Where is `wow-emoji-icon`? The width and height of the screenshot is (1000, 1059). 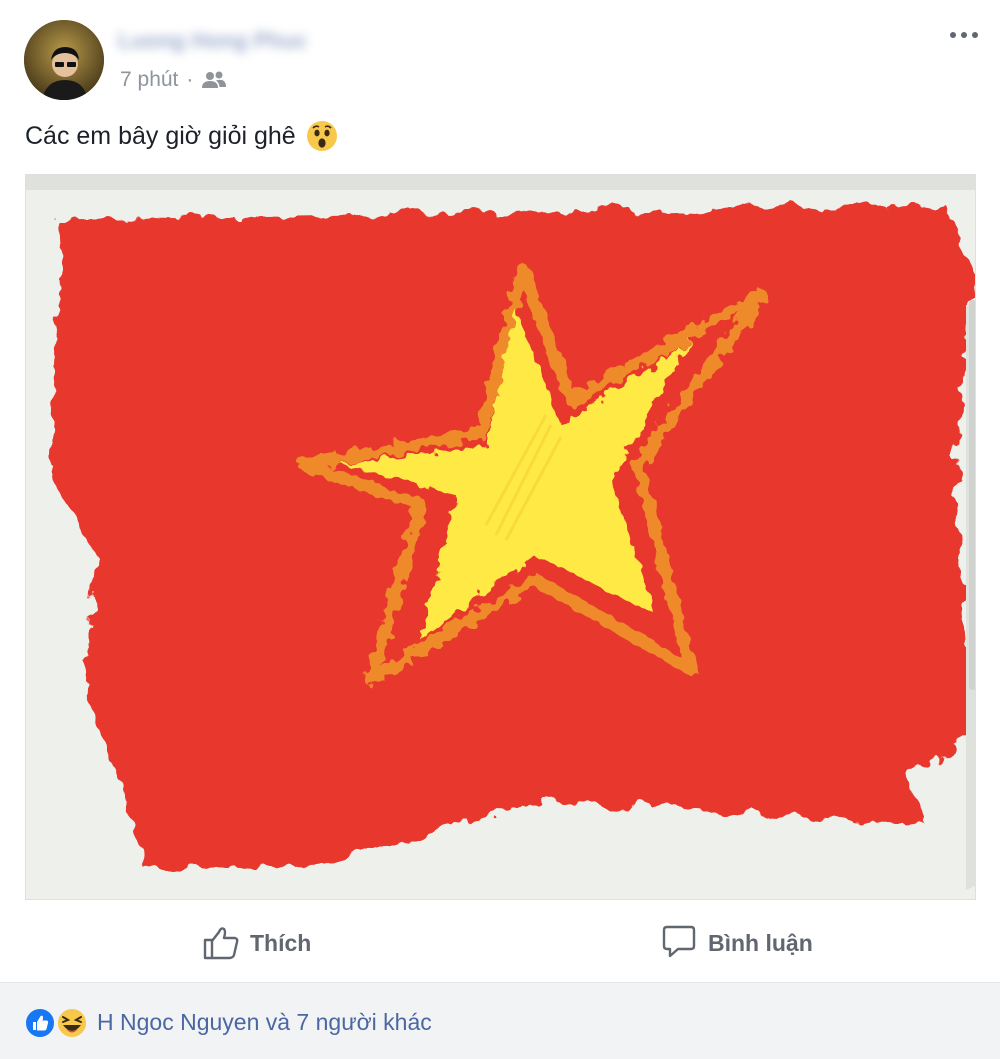 wow-emoji-icon is located at coordinates (322, 136).